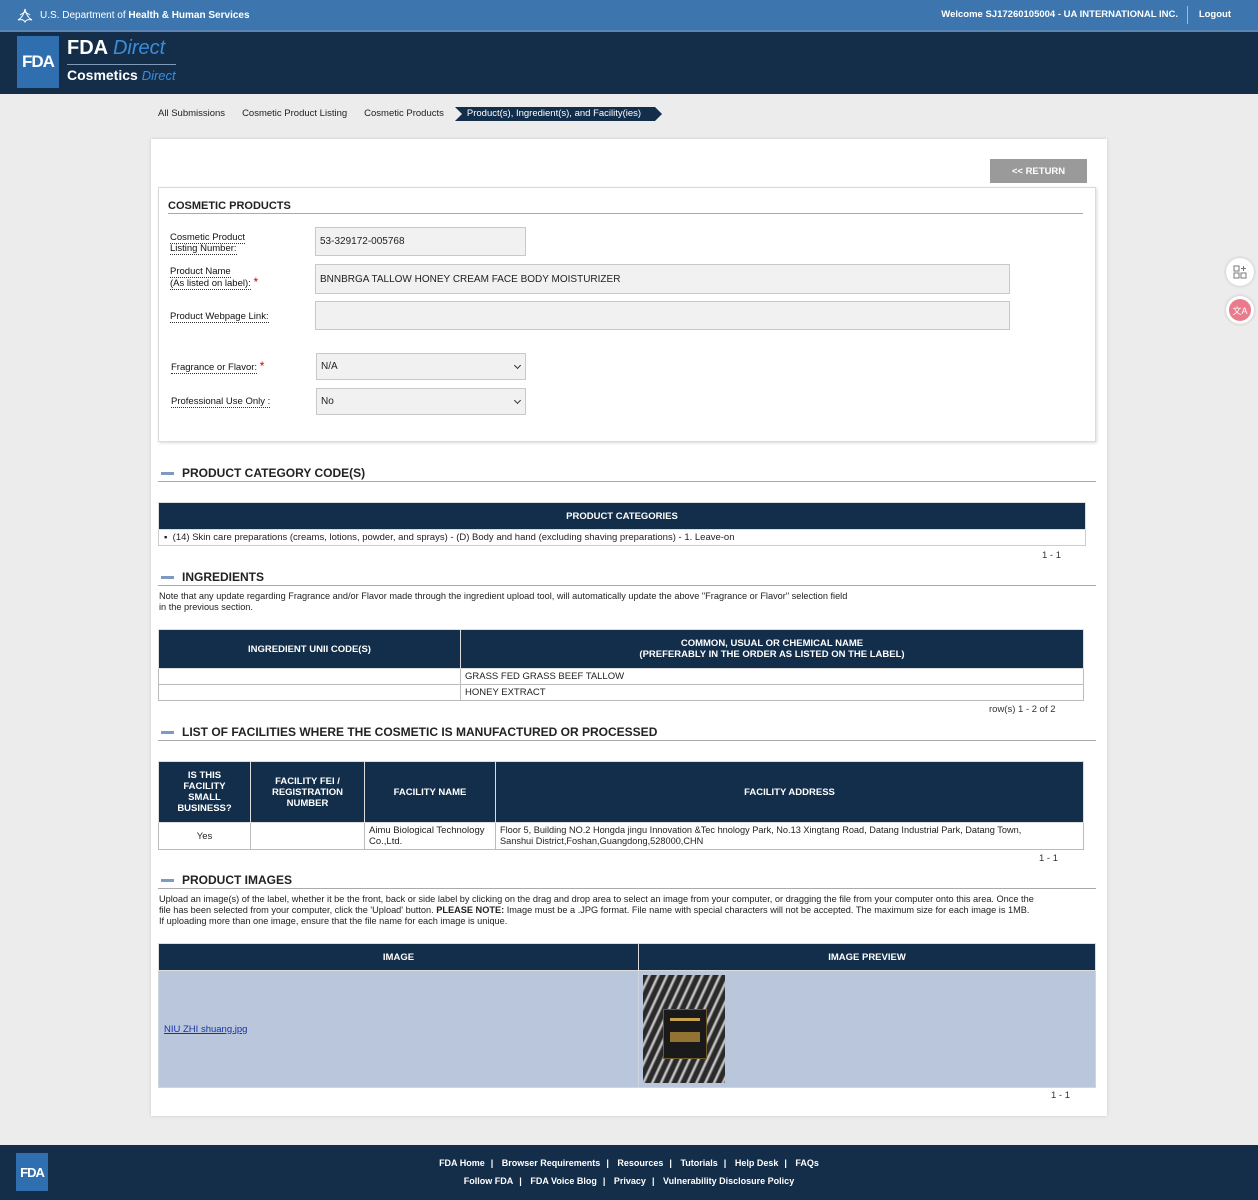 This screenshot has width=1258, height=1200. I want to click on professional-use-select: No, so click(421, 401).